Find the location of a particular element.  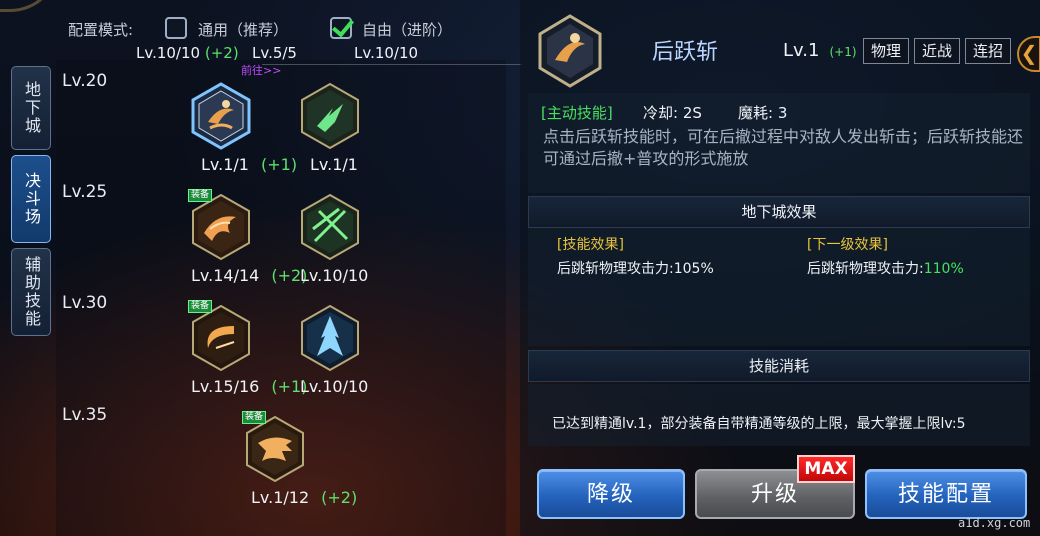

skill-level-label: Lv.15/16 (+1) is located at coordinates (249, 386).